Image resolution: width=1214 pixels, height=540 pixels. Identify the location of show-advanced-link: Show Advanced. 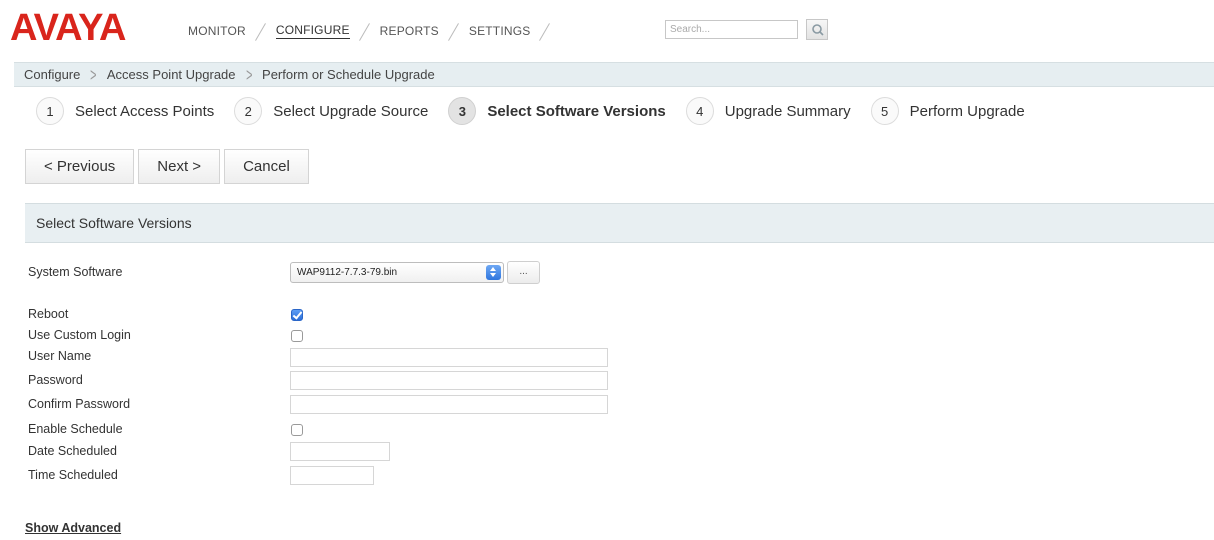
(73, 528).